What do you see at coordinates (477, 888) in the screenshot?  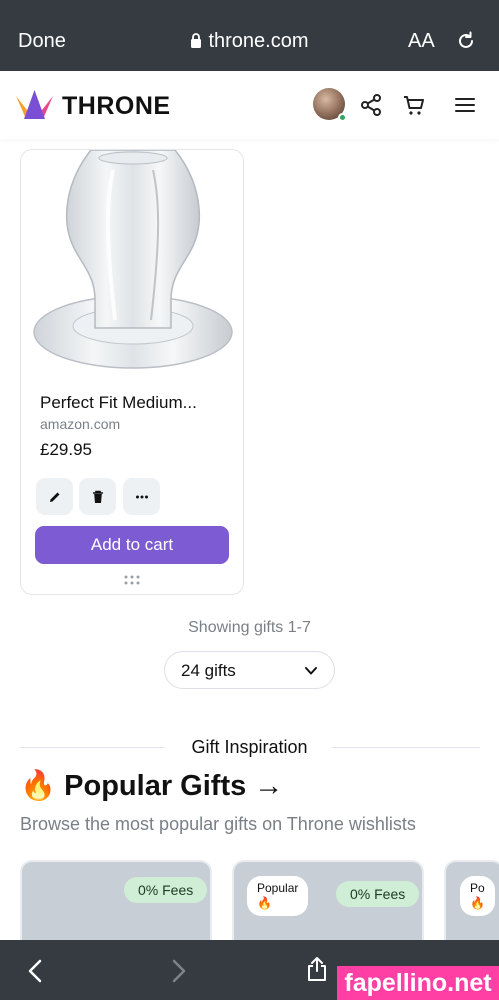 I see `popular-badge-label: Po` at bounding box center [477, 888].